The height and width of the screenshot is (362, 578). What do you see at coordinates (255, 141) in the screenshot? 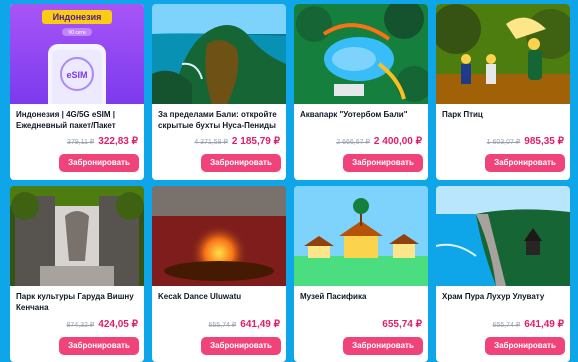
I see `current-price: 2 185,79 ₽` at bounding box center [255, 141].